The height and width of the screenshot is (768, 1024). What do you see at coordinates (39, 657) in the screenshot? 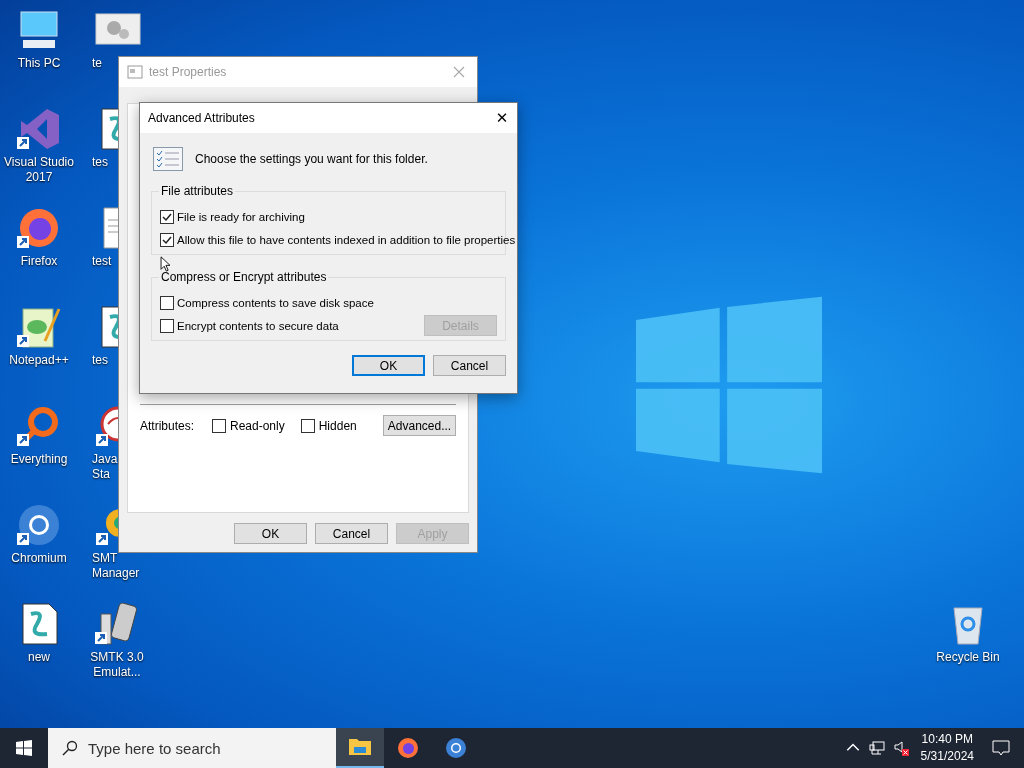
I see `desktop-icon-label: new` at bounding box center [39, 657].